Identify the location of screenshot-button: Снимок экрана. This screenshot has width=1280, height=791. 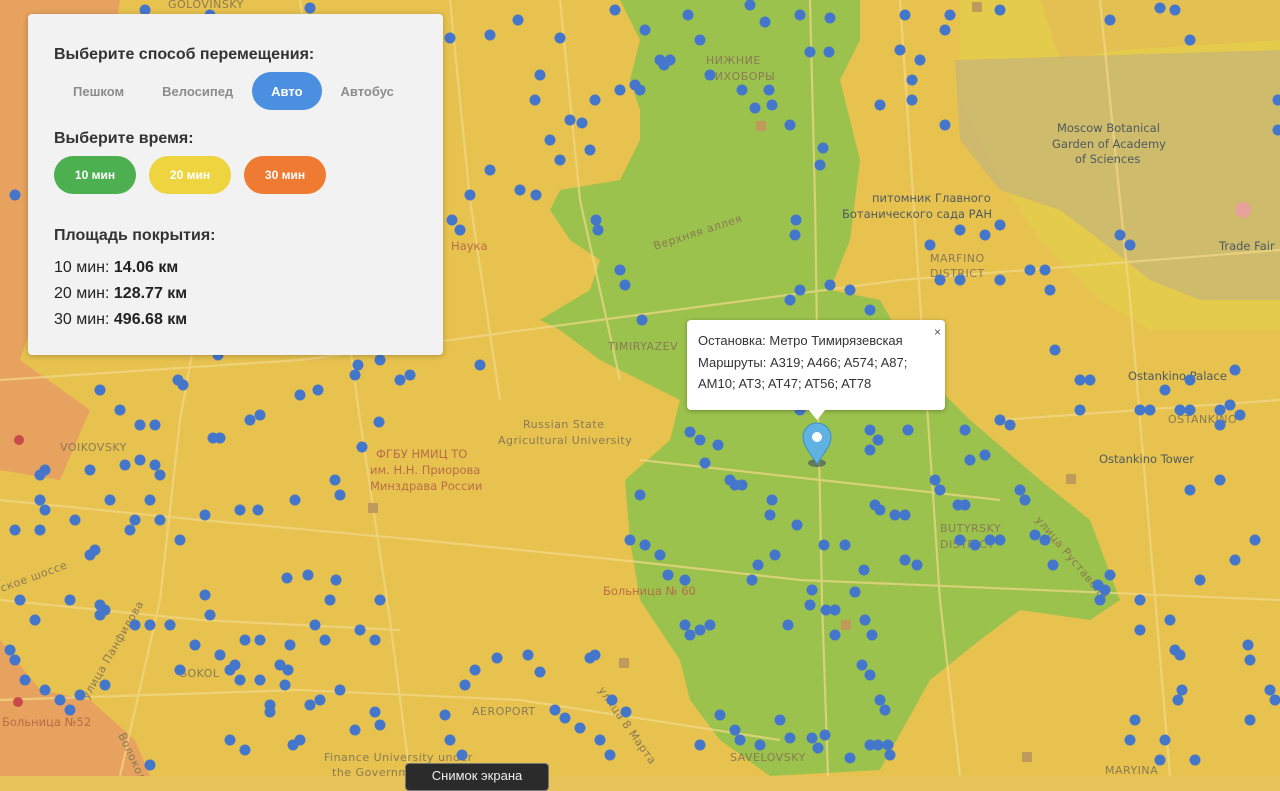
(477, 777).